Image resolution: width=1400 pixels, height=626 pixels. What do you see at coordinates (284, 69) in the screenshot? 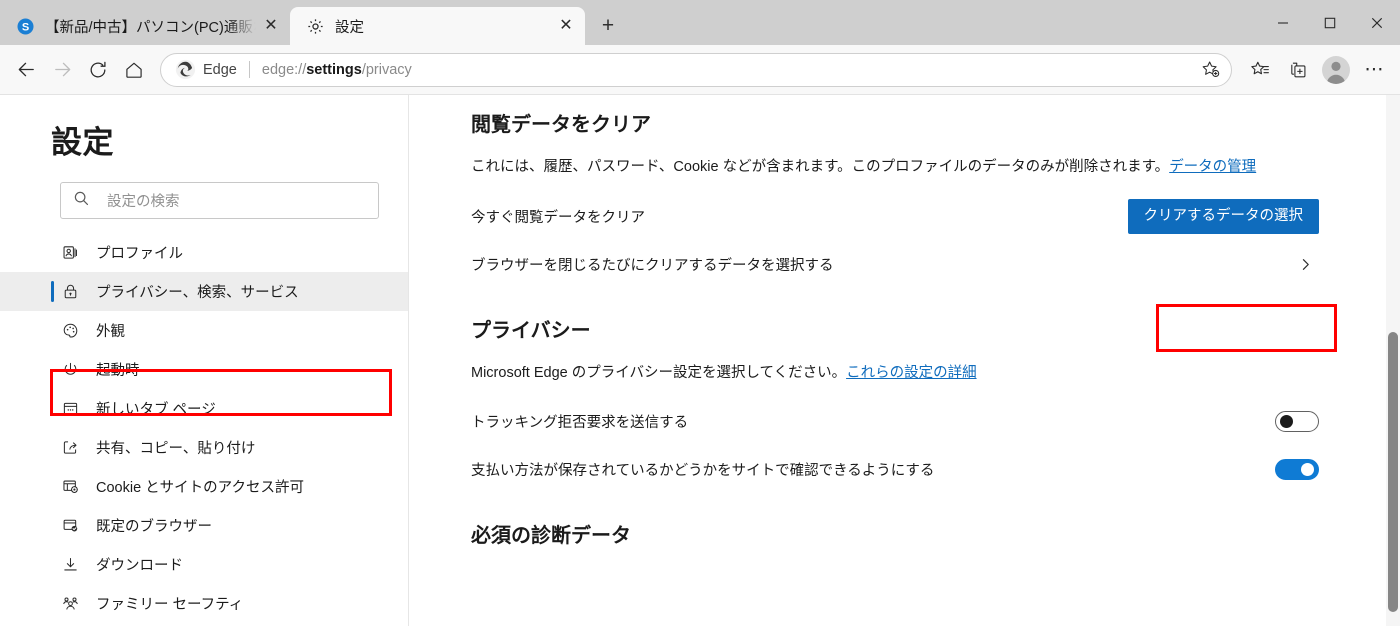
I see `url-prefix: edge://` at bounding box center [284, 69].